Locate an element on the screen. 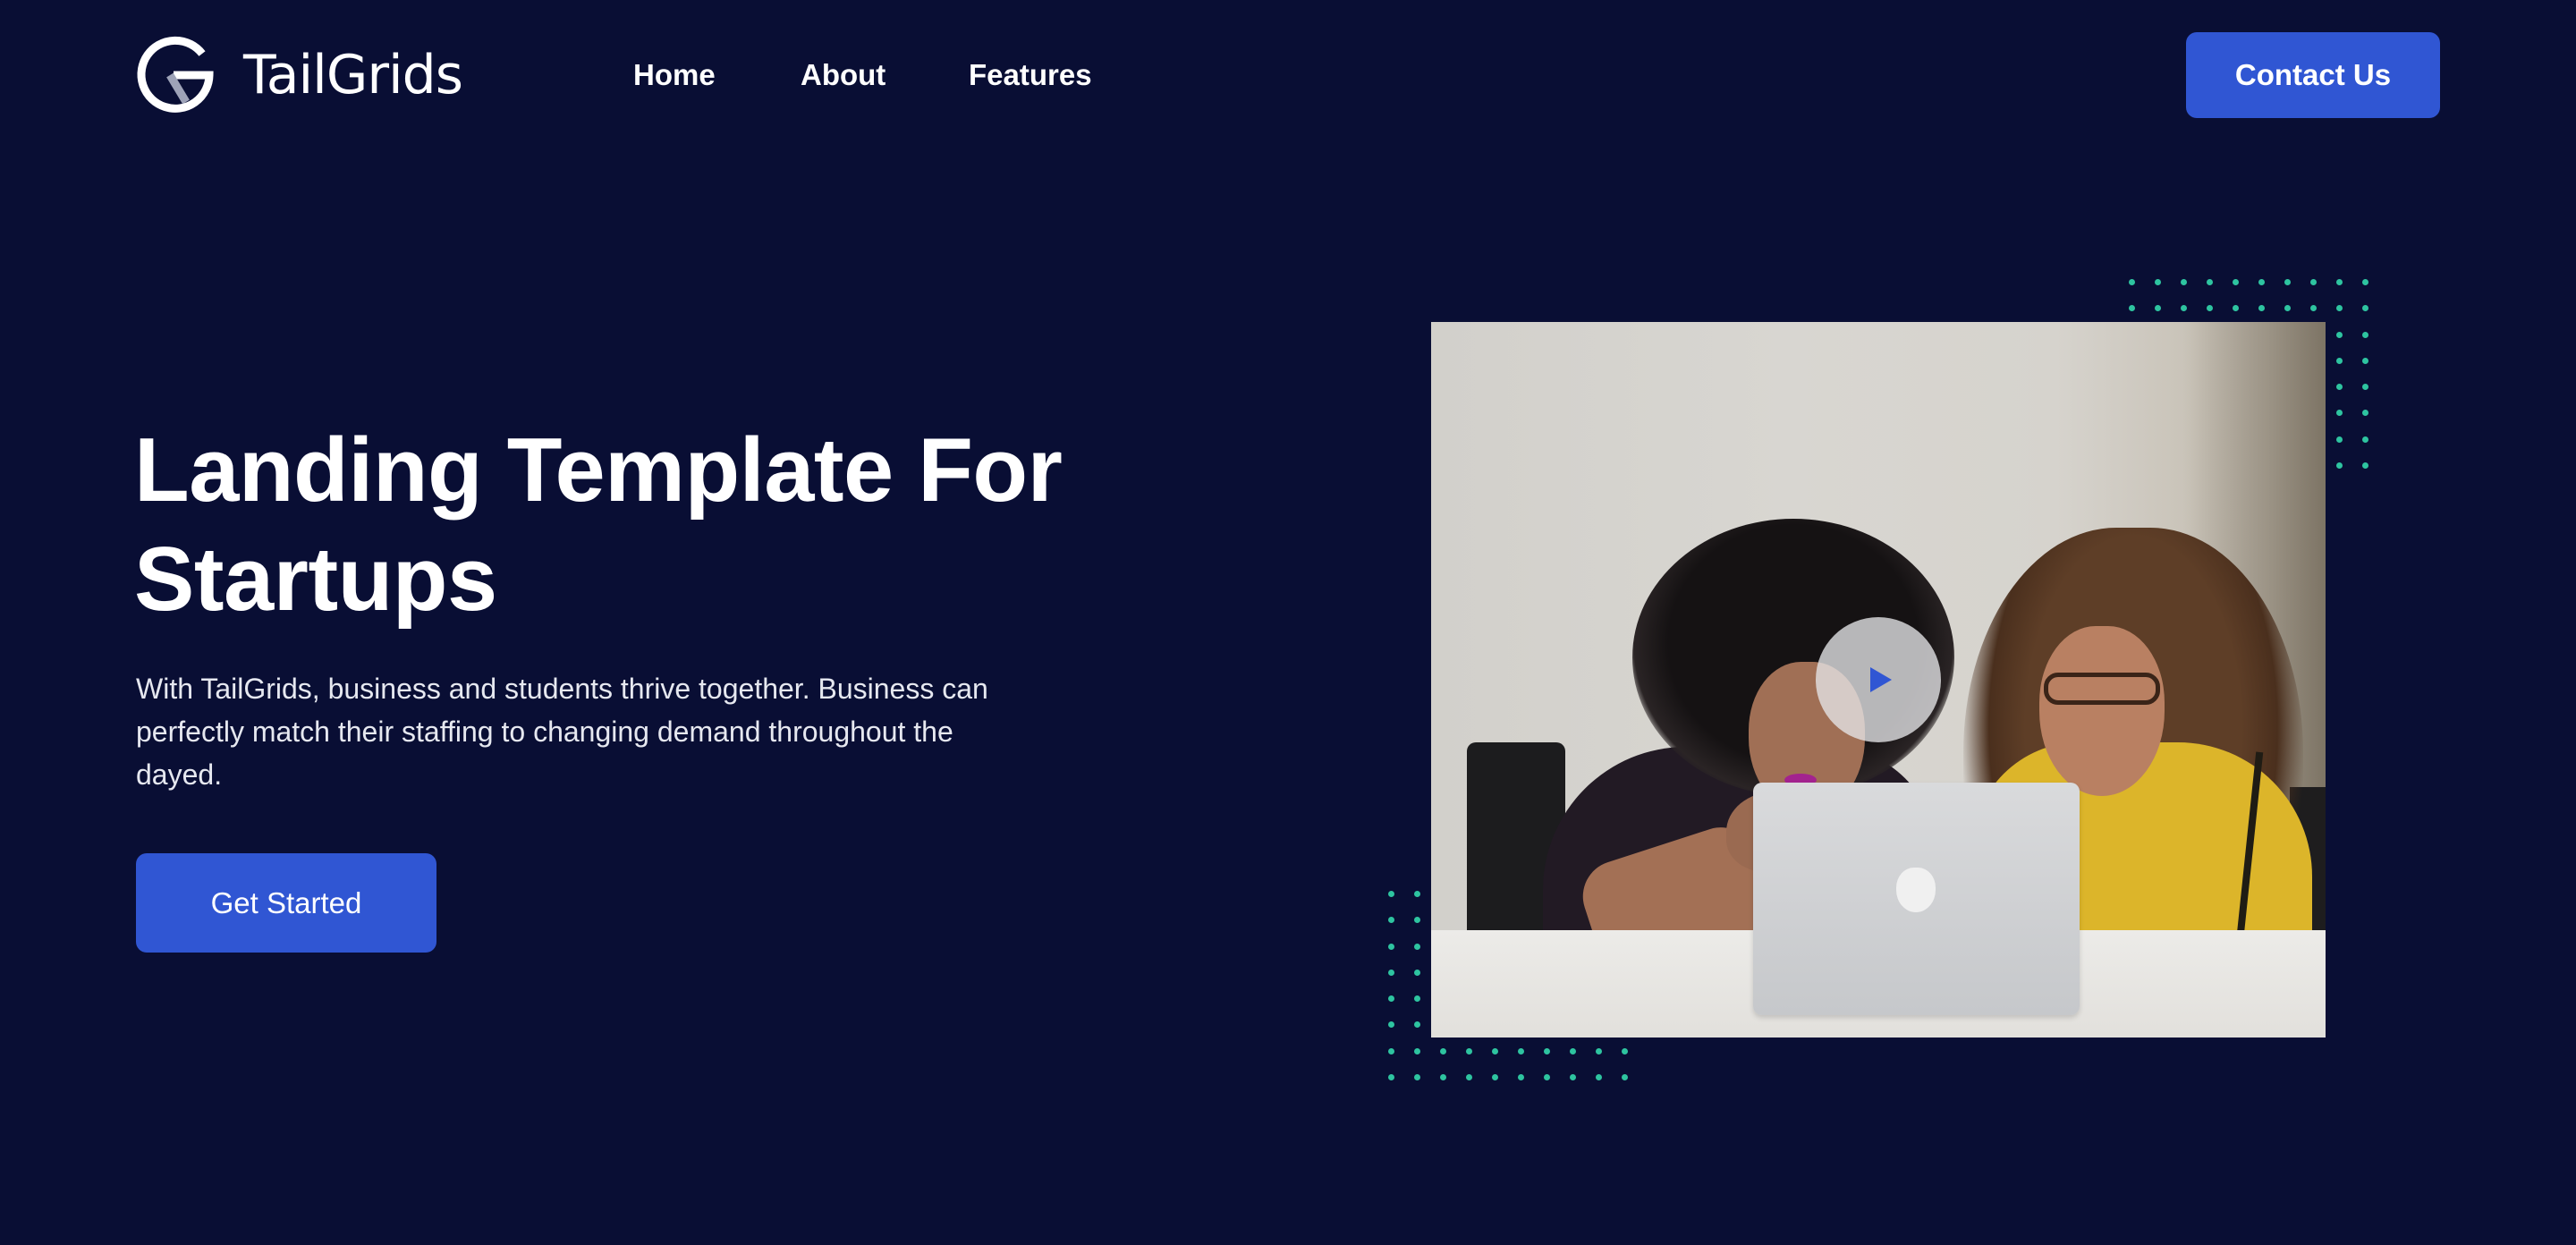 This screenshot has width=2576, height=1245. nav-item-home: Home is located at coordinates (717, 75).